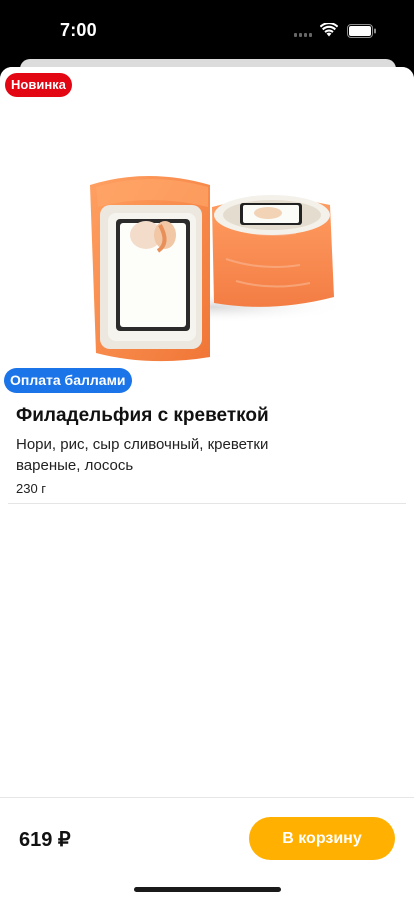 The width and height of the screenshot is (414, 900). Describe the element at coordinates (45, 840) in the screenshot. I see `product-price: 619 ₽` at that location.